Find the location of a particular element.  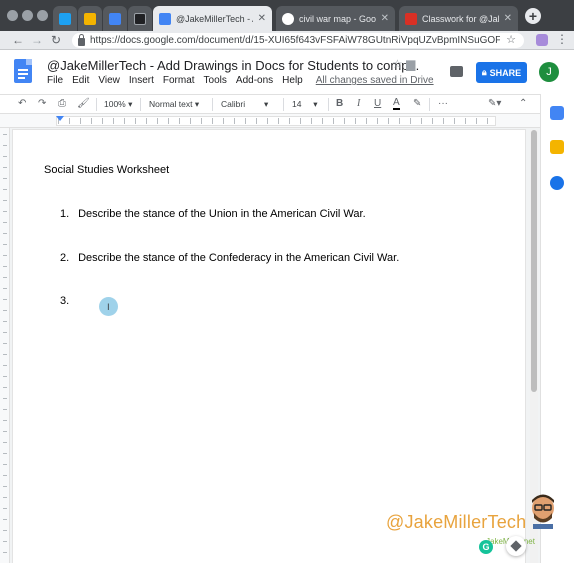

font-size-value: 14 is located at coordinates (297, 104).